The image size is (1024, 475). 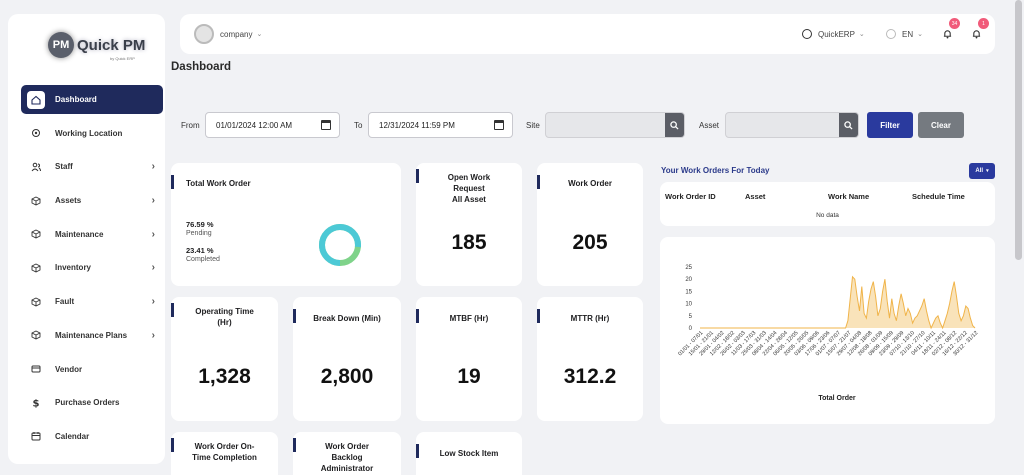 What do you see at coordinates (200, 224) in the screenshot?
I see `pending-percent: 76.59 %` at bounding box center [200, 224].